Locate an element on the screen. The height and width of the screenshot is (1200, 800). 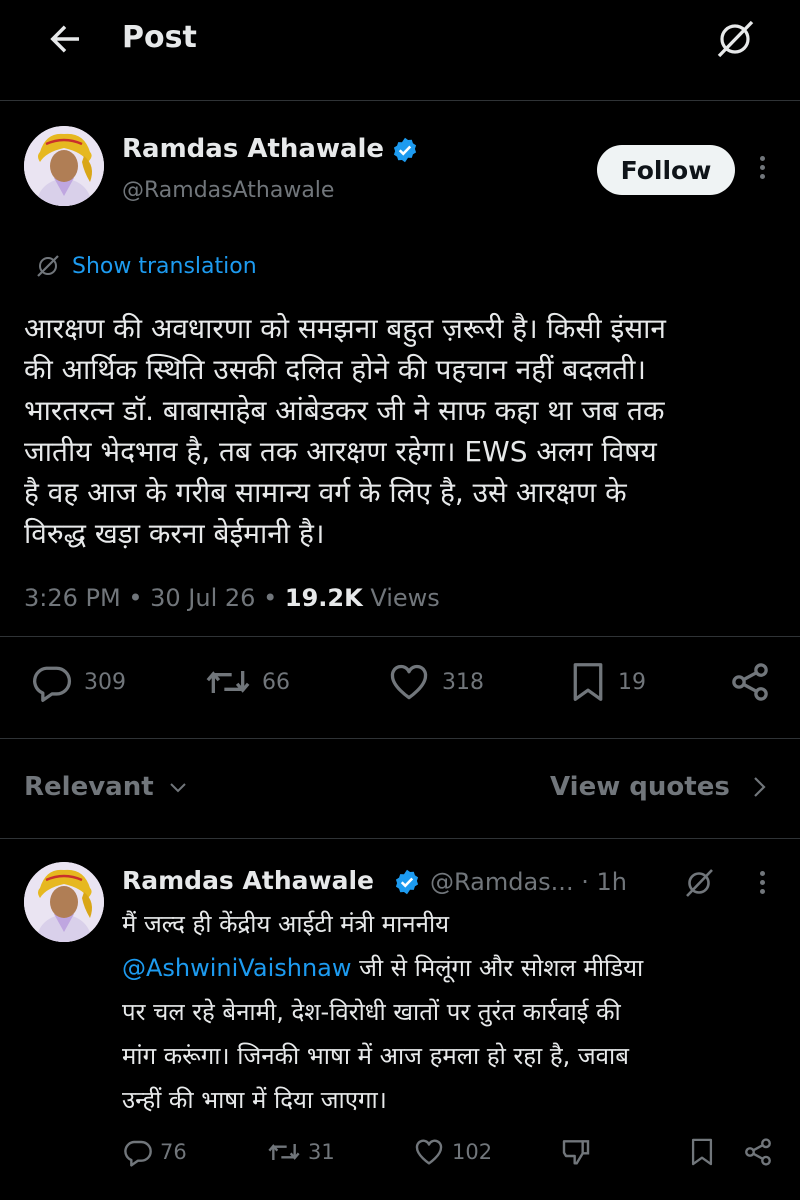
reply-like-button: 102 is located at coordinates (452, 1152).